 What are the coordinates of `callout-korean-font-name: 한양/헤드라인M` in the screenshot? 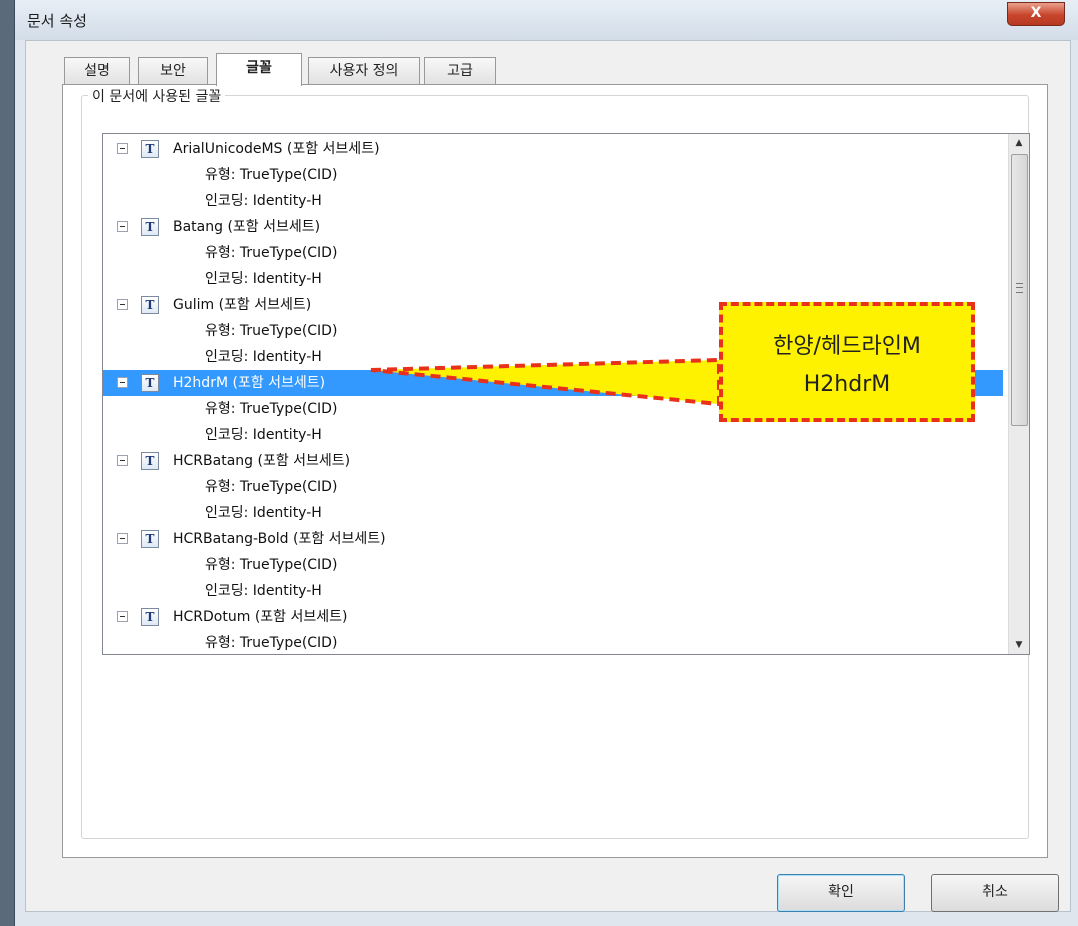 It's located at (847, 346).